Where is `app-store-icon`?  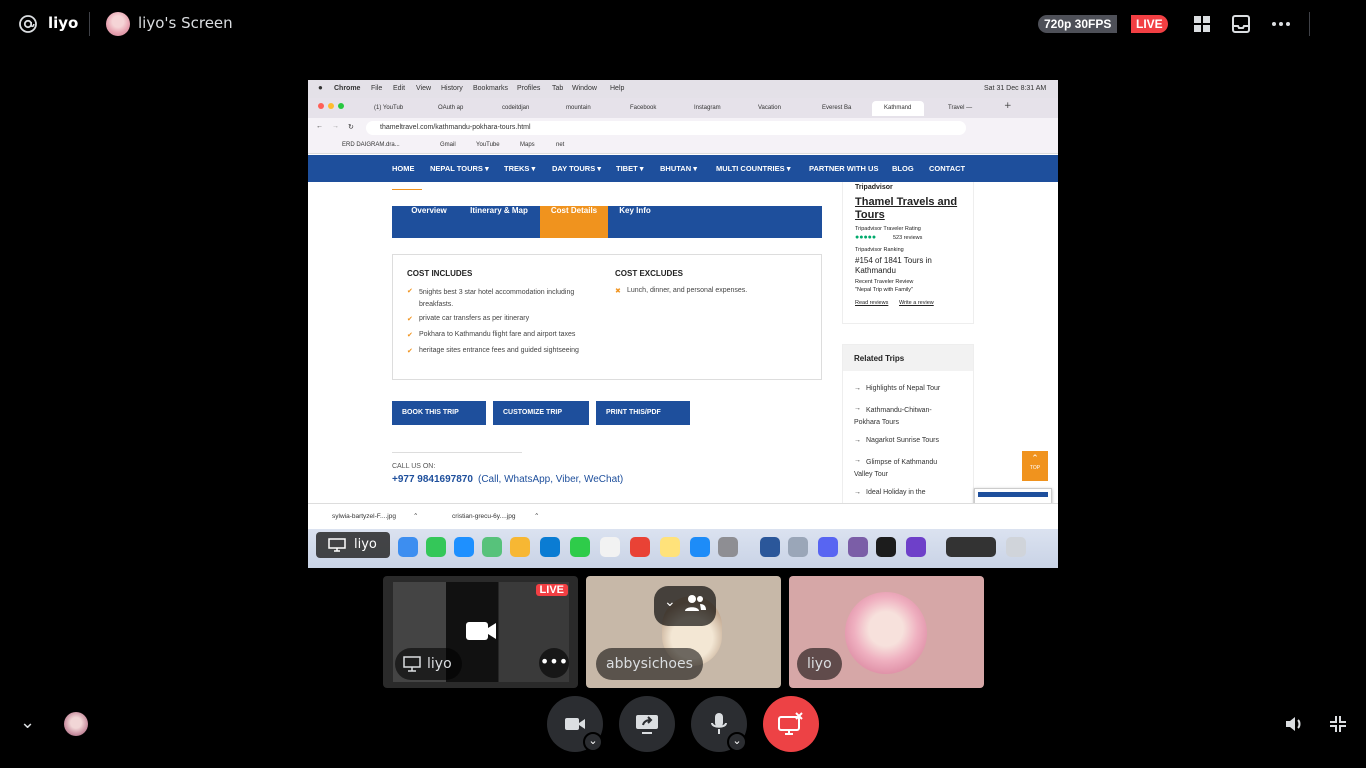 app-store-icon is located at coordinates (700, 547).